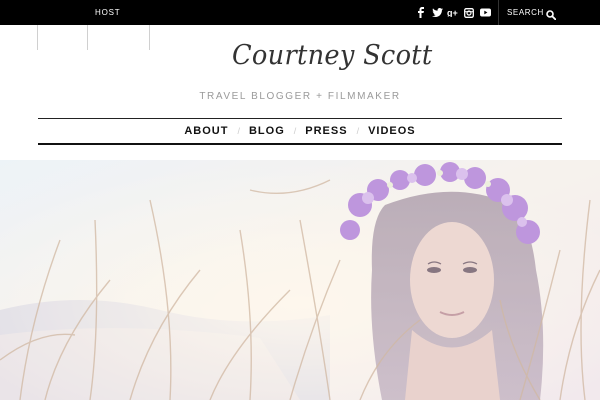  Describe the element at coordinates (300, 144) in the screenshot. I see `nav-border-bottom` at that location.